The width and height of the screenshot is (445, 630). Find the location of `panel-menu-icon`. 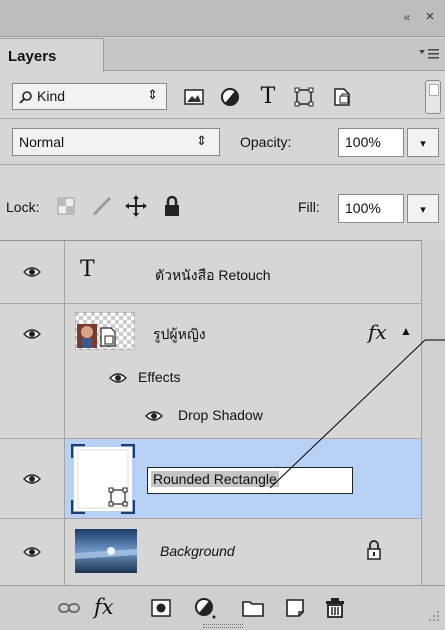

panel-menu-icon is located at coordinates (429, 54).